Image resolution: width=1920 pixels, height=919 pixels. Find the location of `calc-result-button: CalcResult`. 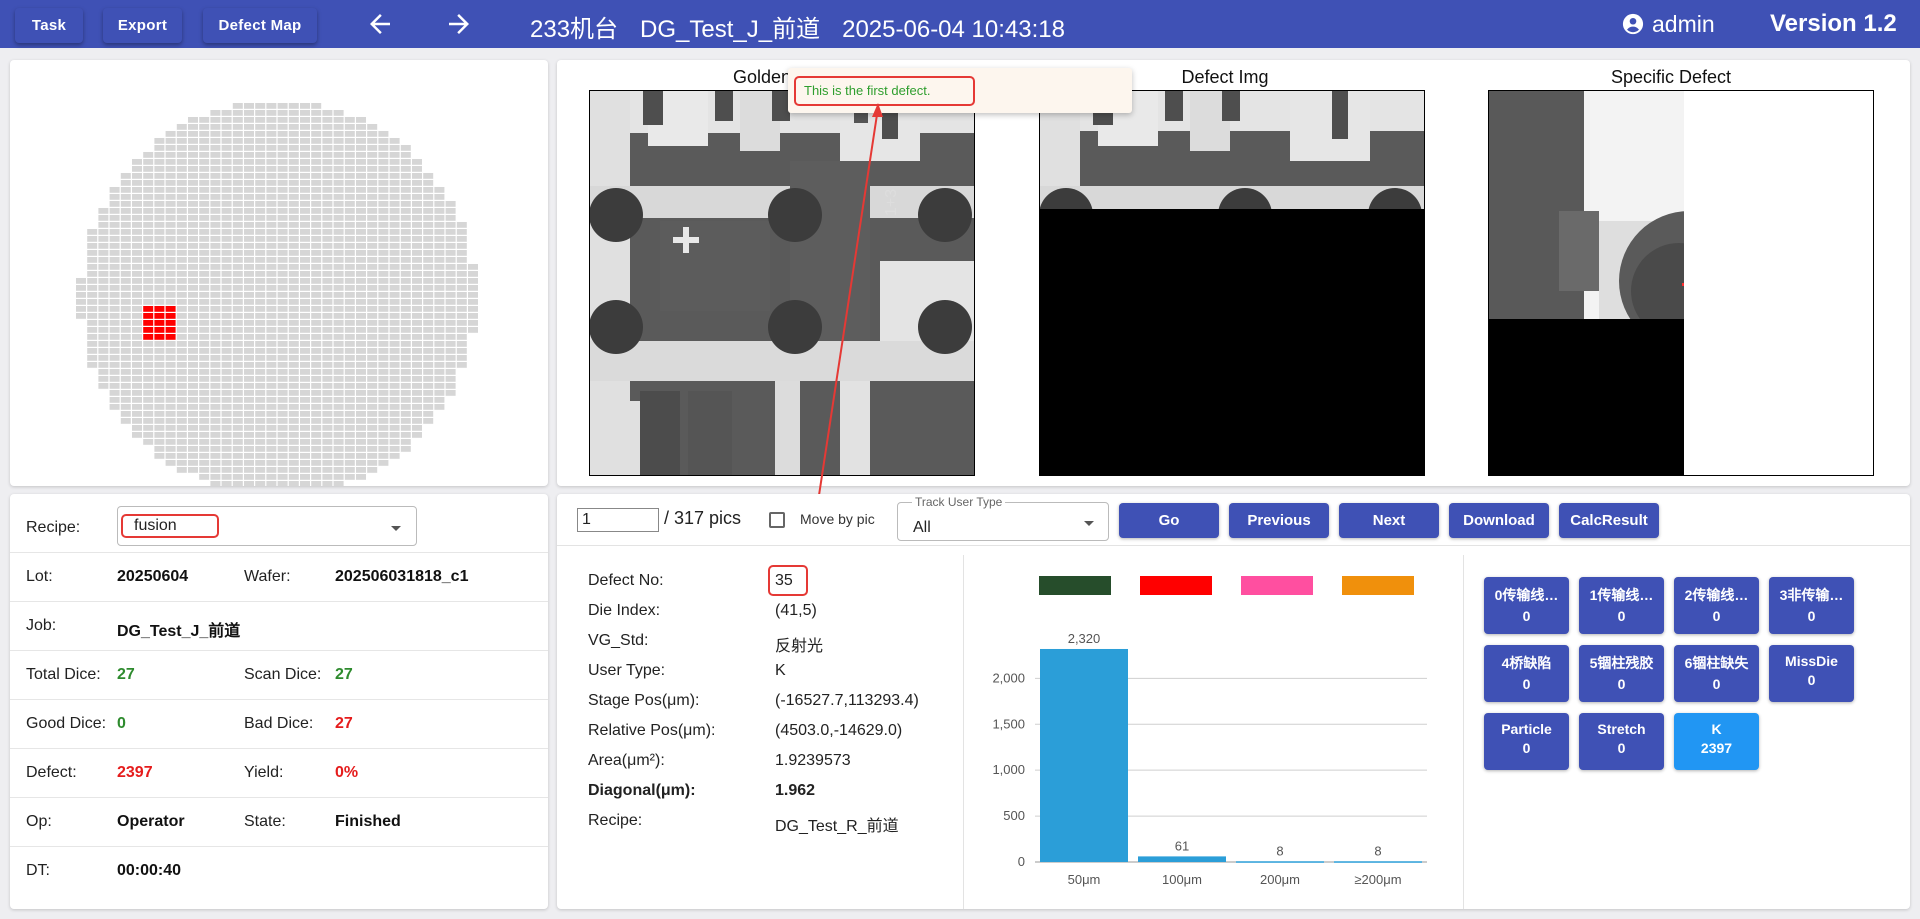

calc-result-button: CalcResult is located at coordinates (1609, 520).